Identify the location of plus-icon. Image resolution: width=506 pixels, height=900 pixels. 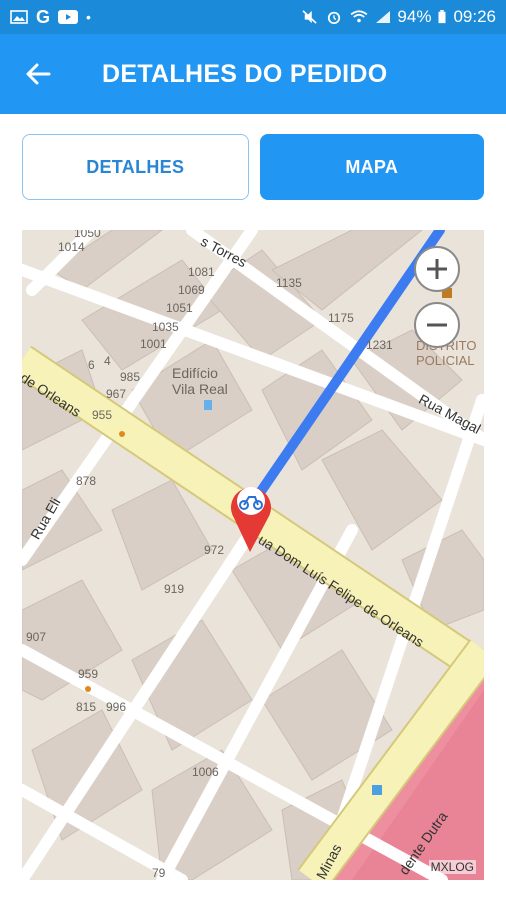
(437, 269).